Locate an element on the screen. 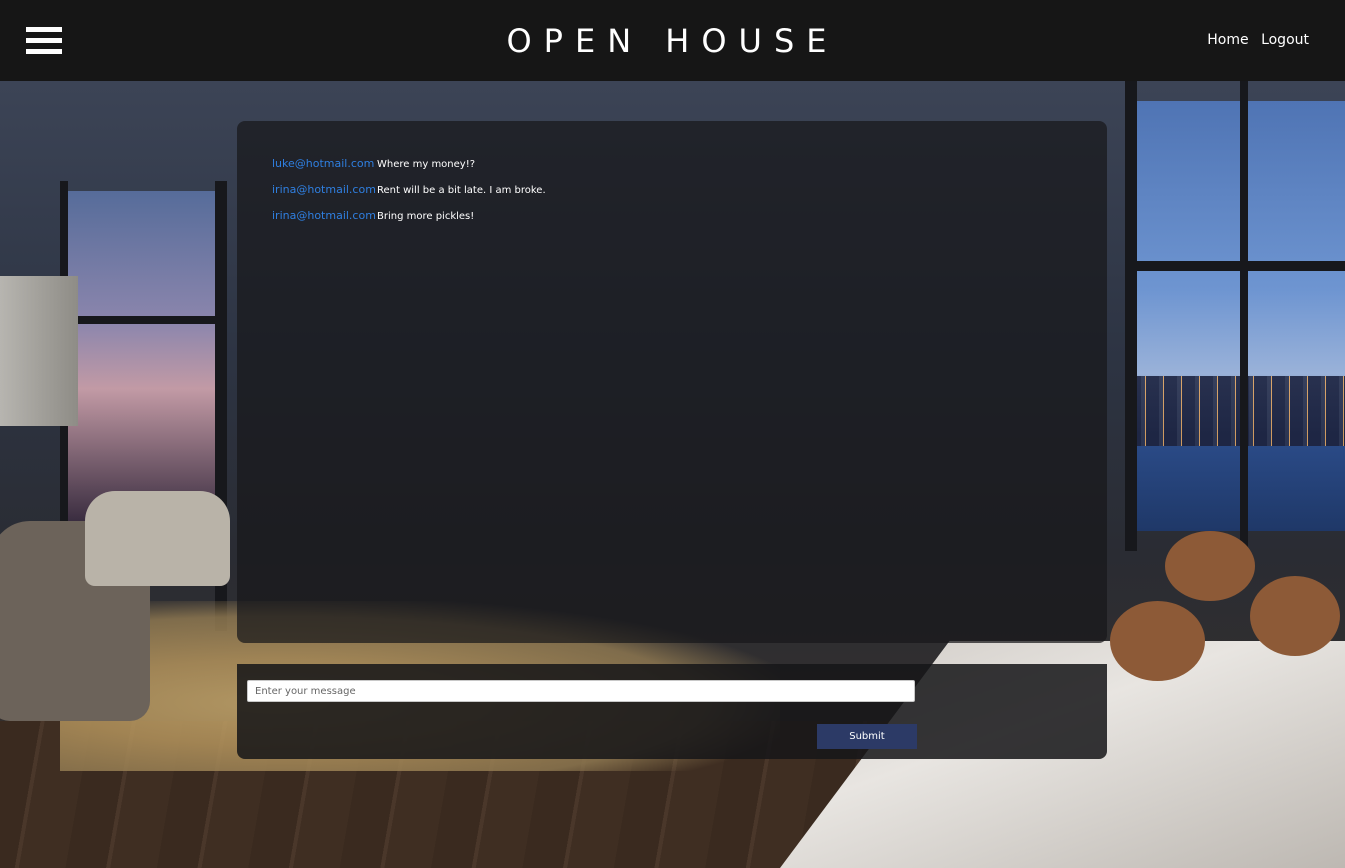 This screenshot has height=868, width=1345. message-text: Bring more pickles! is located at coordinates (426, 216).